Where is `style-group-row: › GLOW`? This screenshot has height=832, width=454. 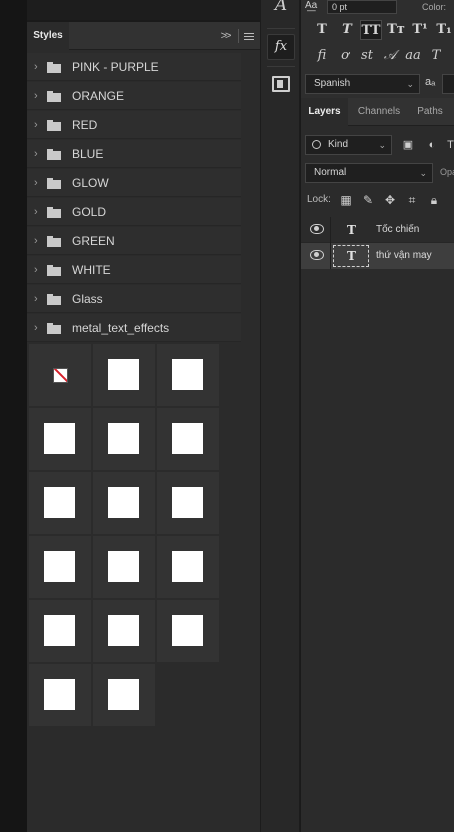 style-group-row: › GLOW is located at coordinates (134, 183).